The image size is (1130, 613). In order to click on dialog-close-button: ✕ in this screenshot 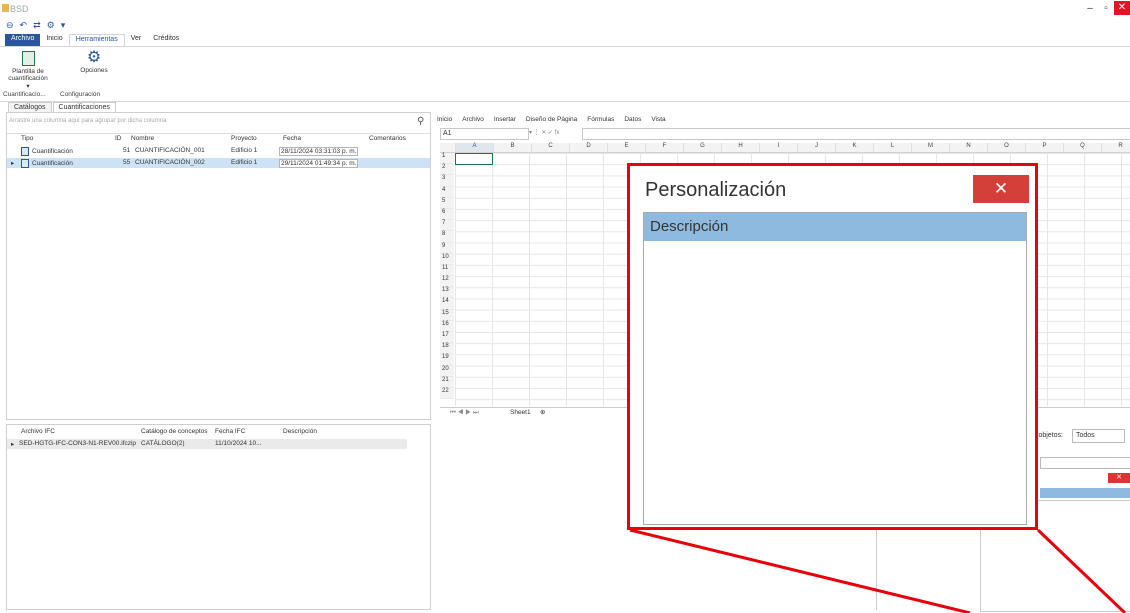, I will do `click(1001, 189)`.